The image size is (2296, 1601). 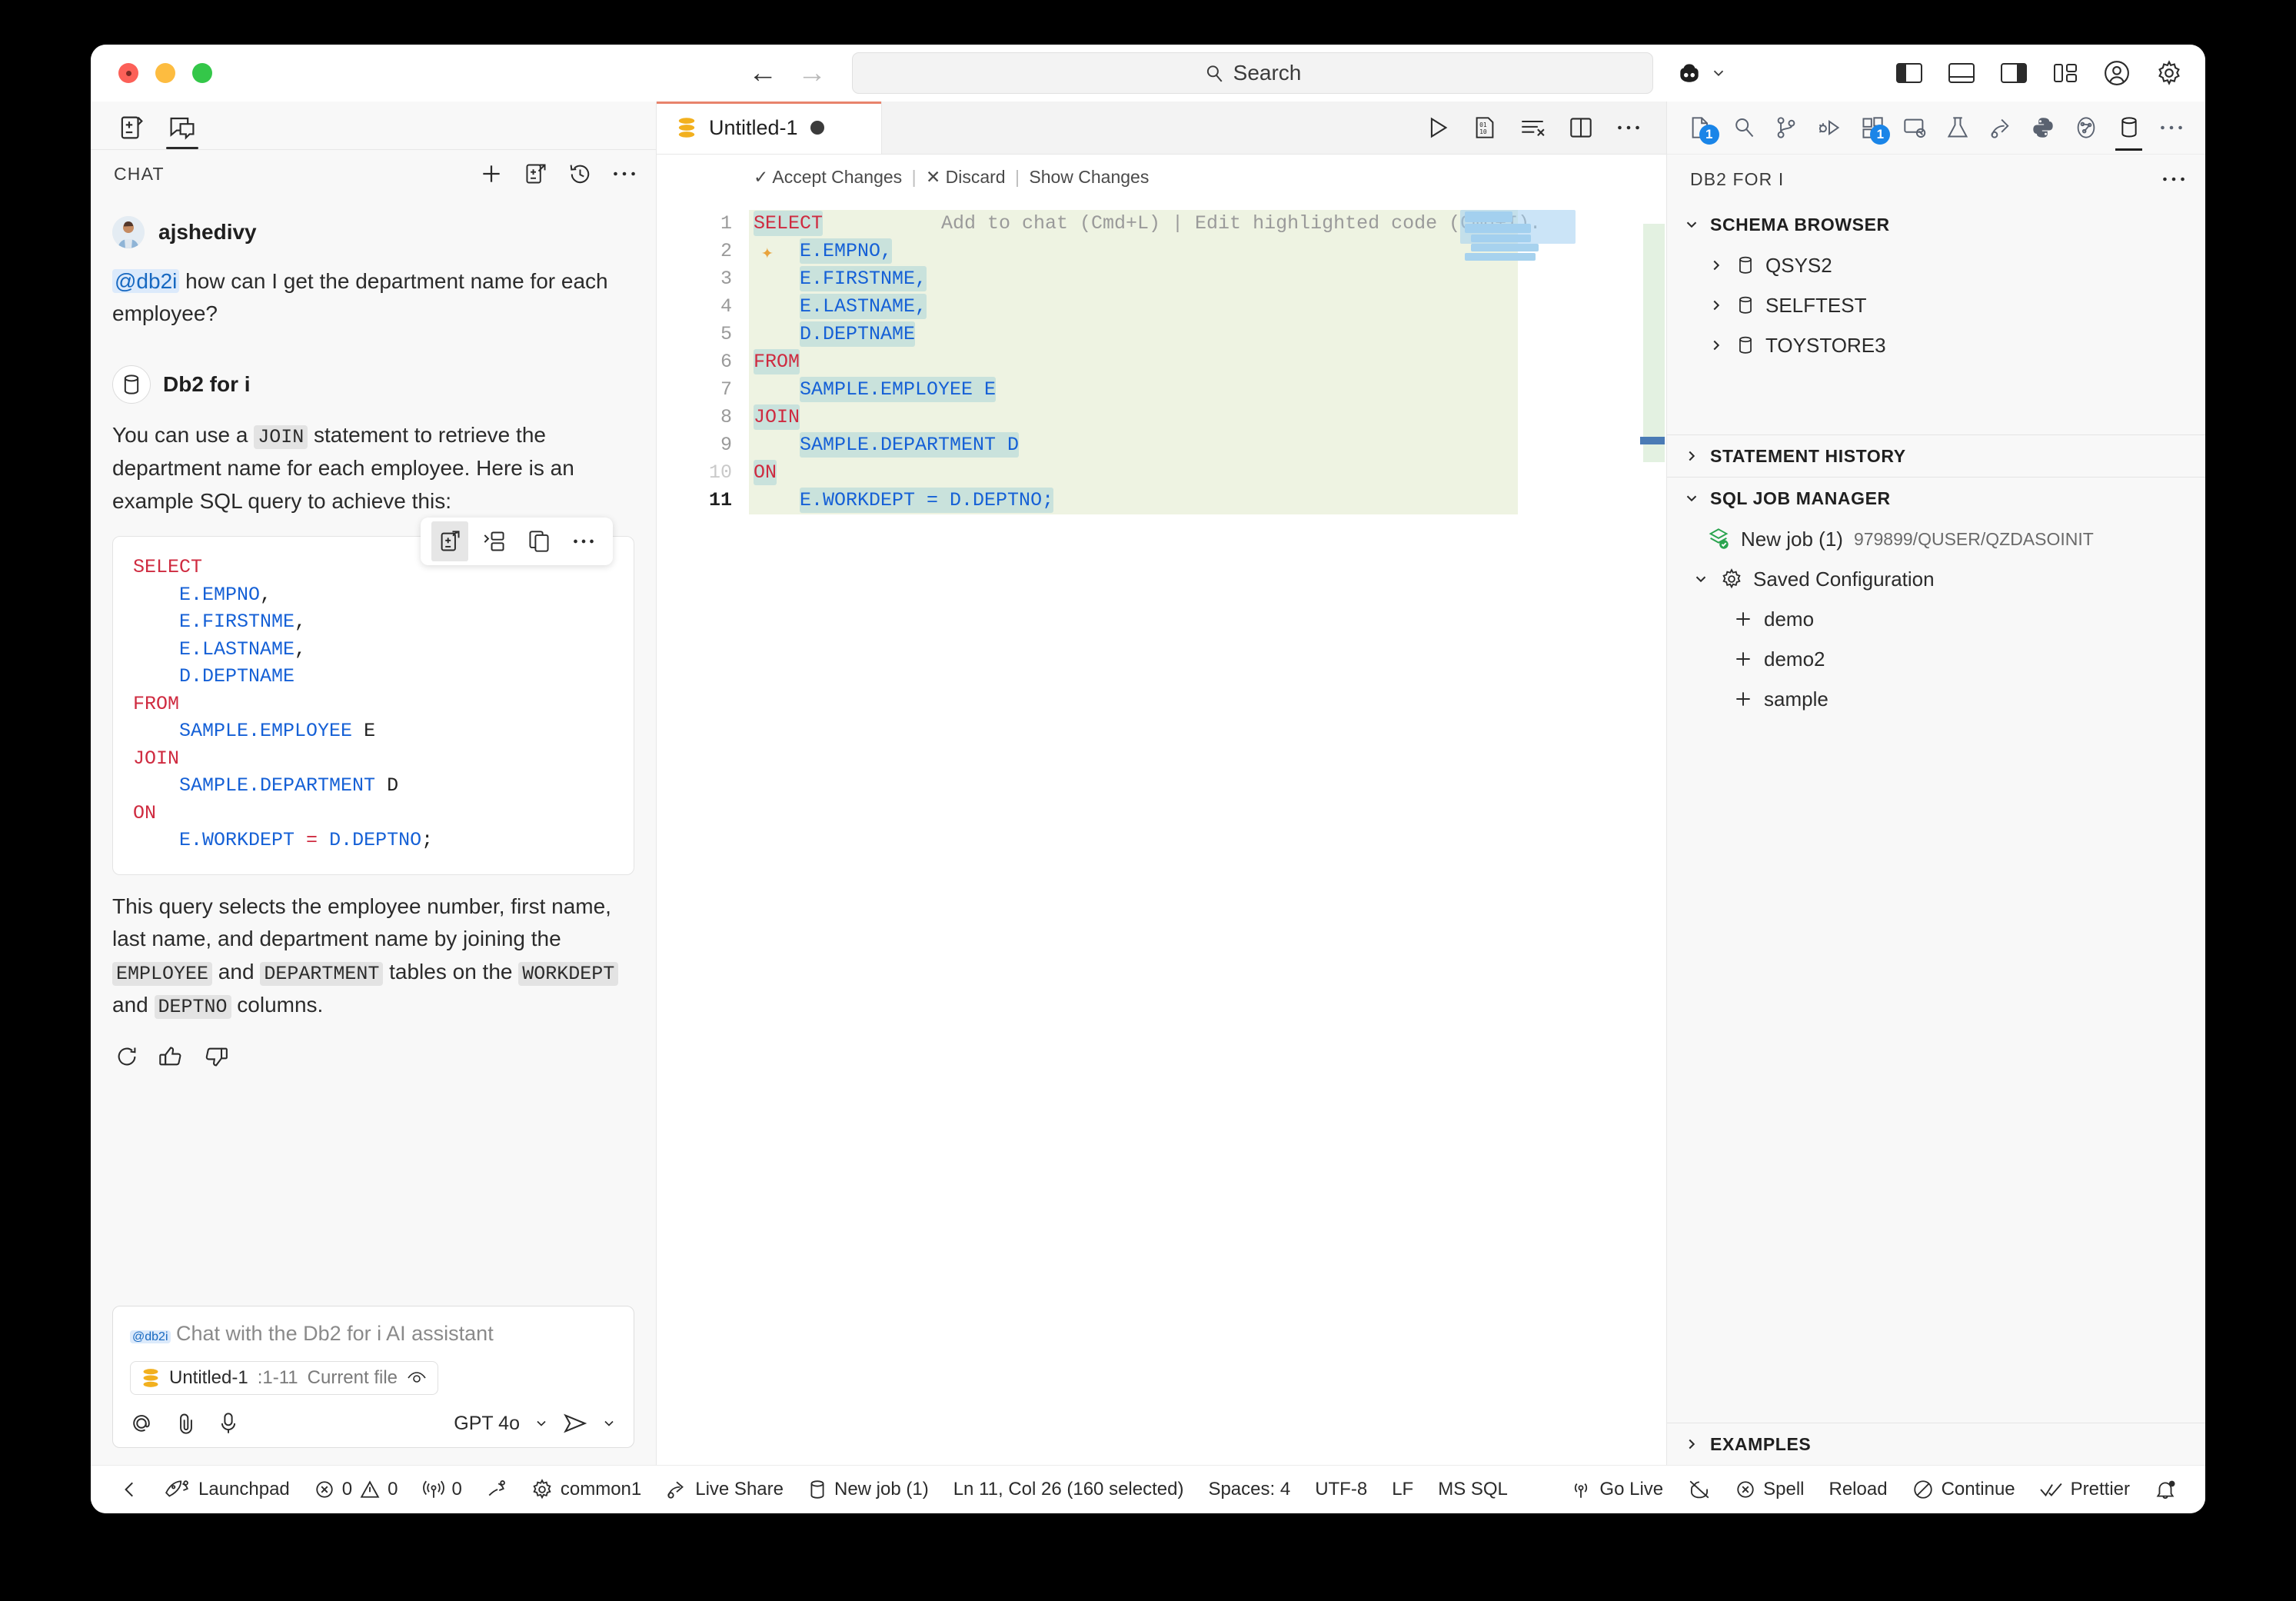 I want to click on status-encoding: UTF-8, so click(x=1341, y=1489).